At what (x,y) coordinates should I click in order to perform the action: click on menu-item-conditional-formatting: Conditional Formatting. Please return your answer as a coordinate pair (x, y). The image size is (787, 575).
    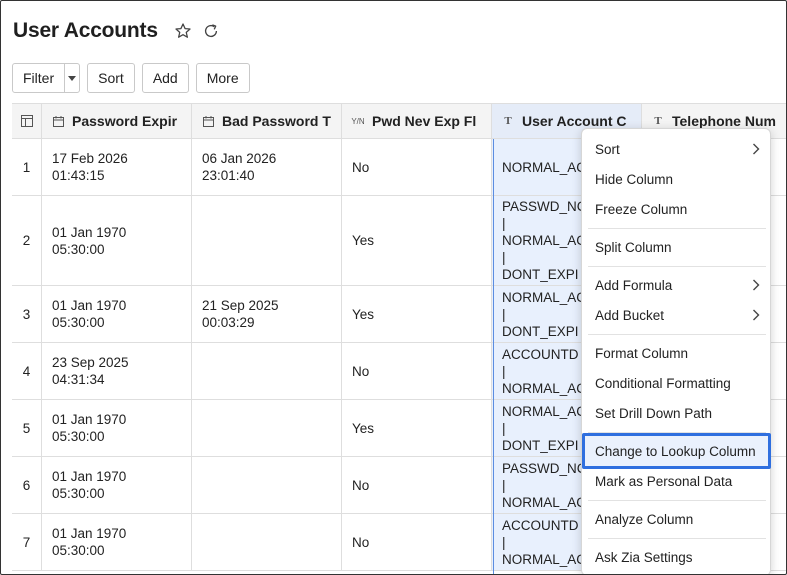
    Looking at the image, I should click on (677, 383).